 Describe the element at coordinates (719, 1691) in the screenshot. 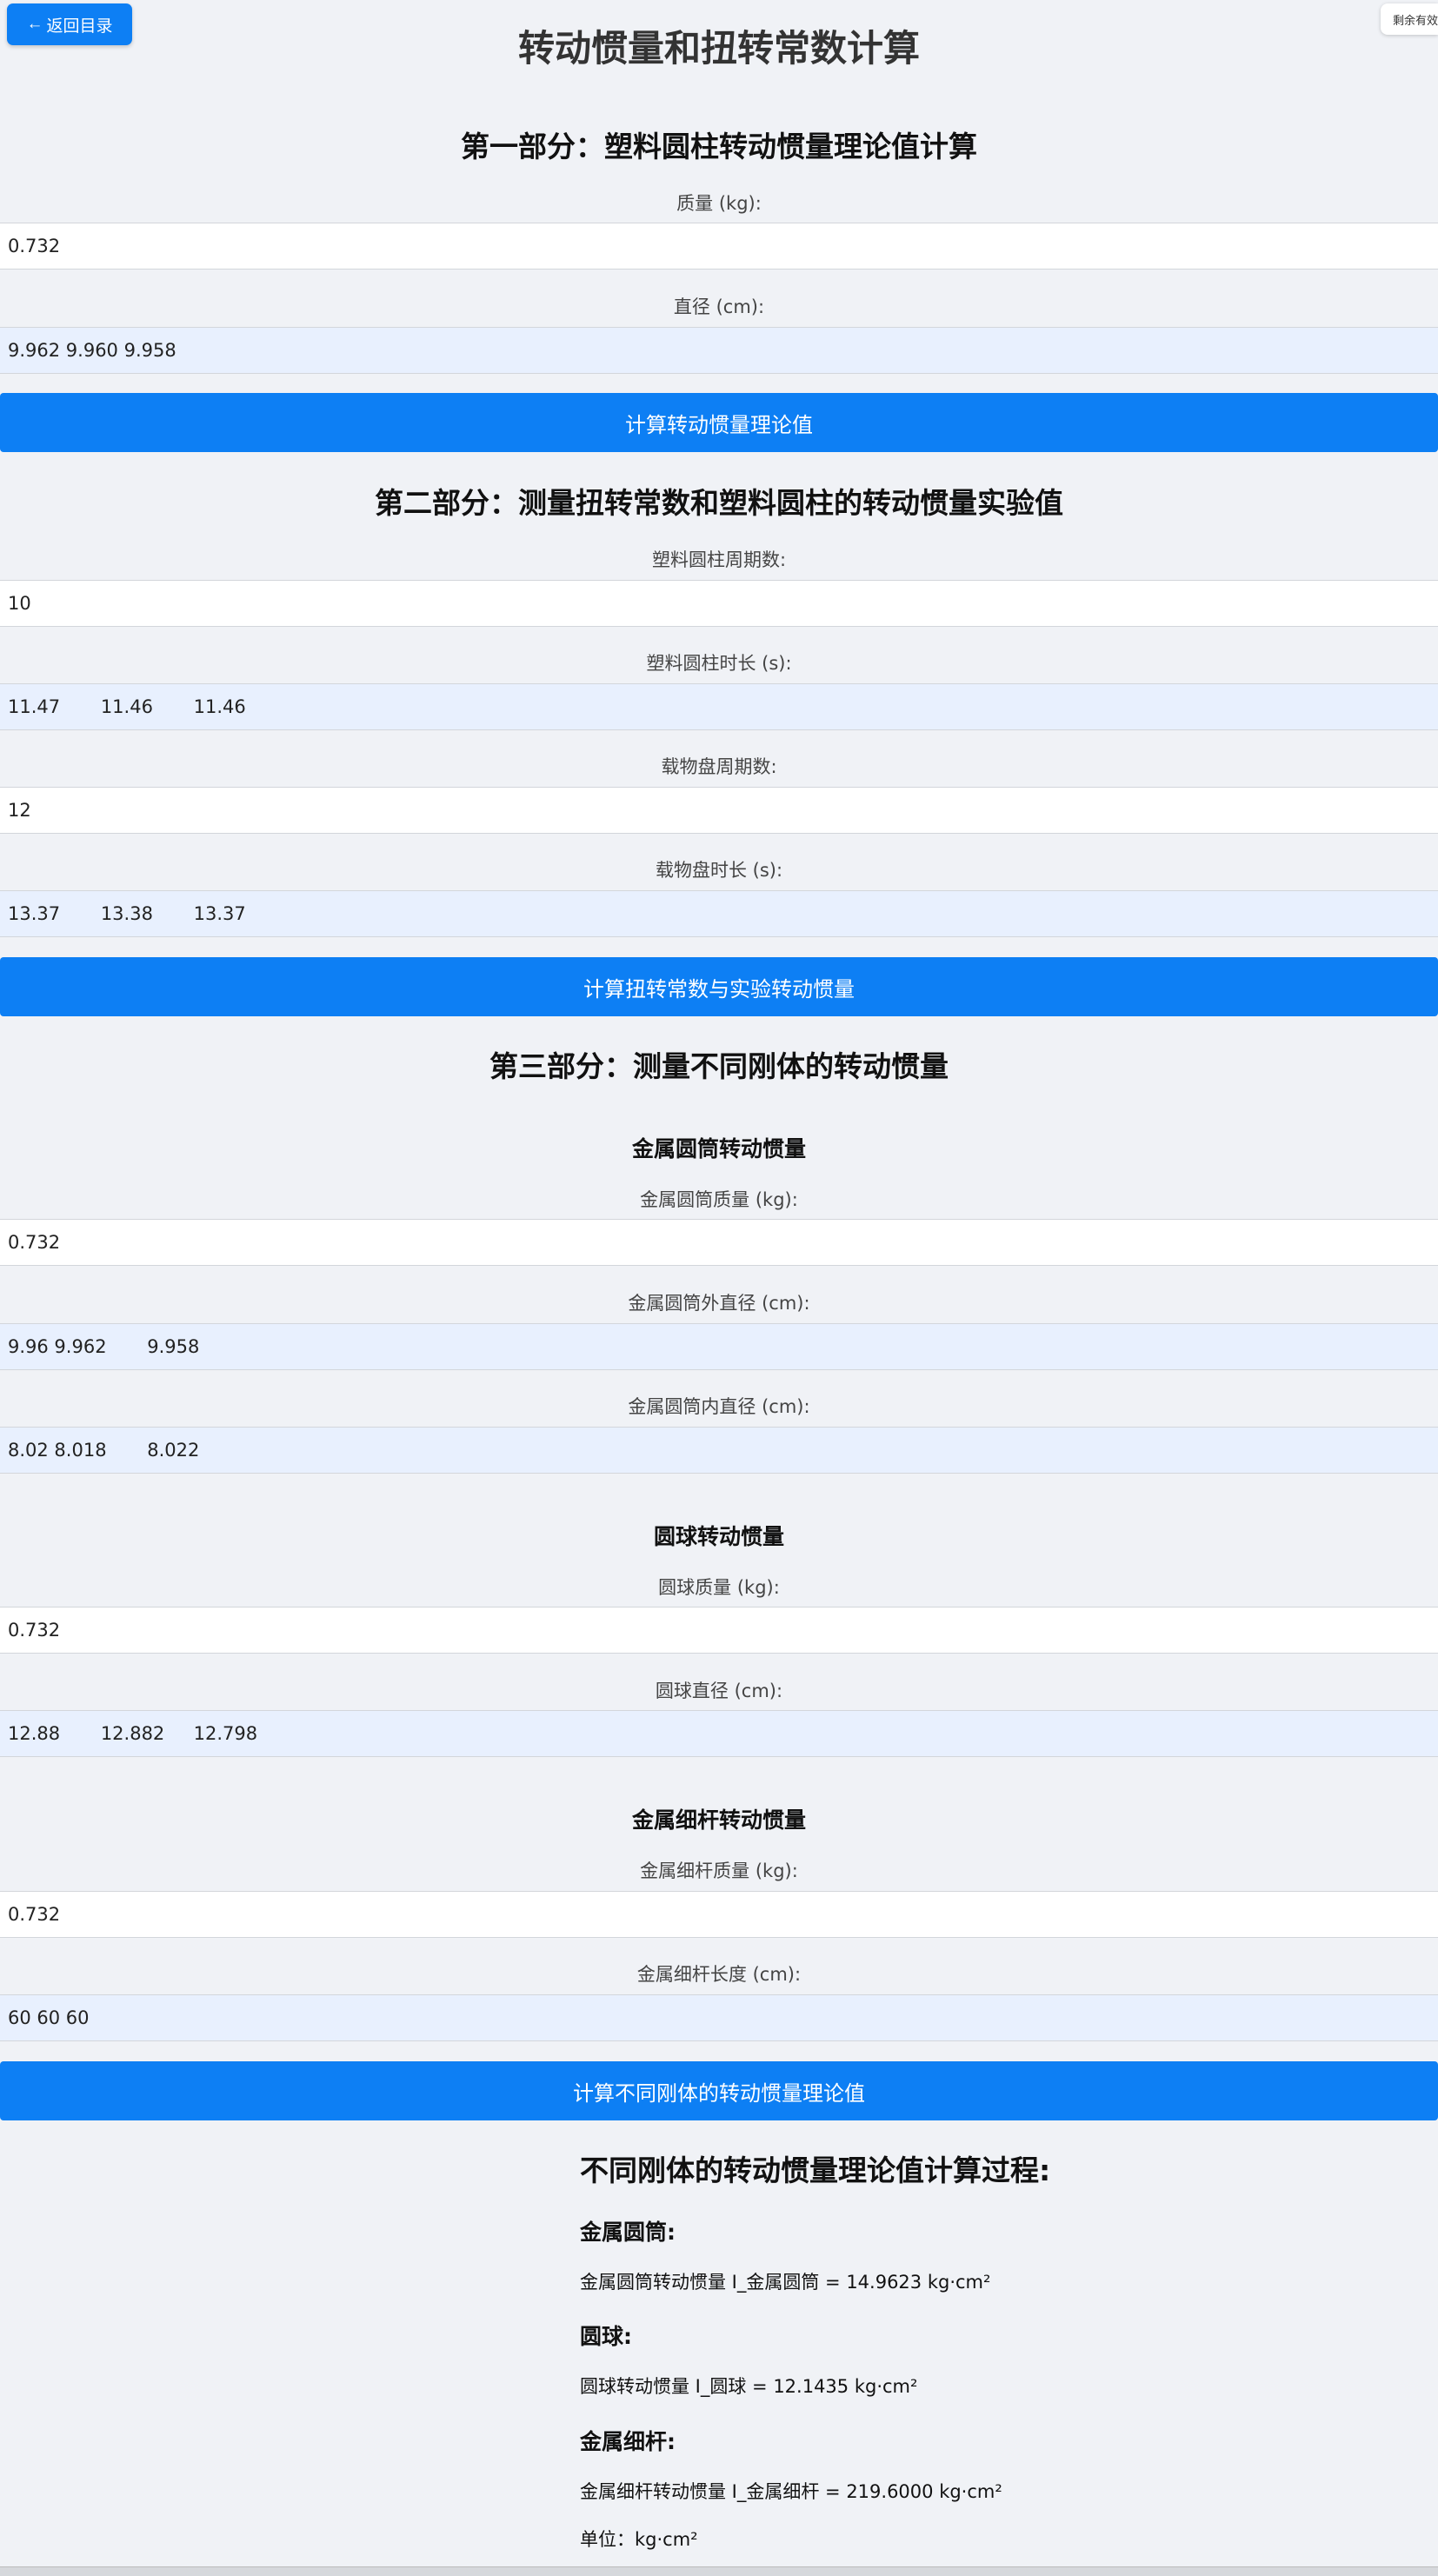

I see `sphere-diameter-label: 圆球直径 (cm):` at that location.